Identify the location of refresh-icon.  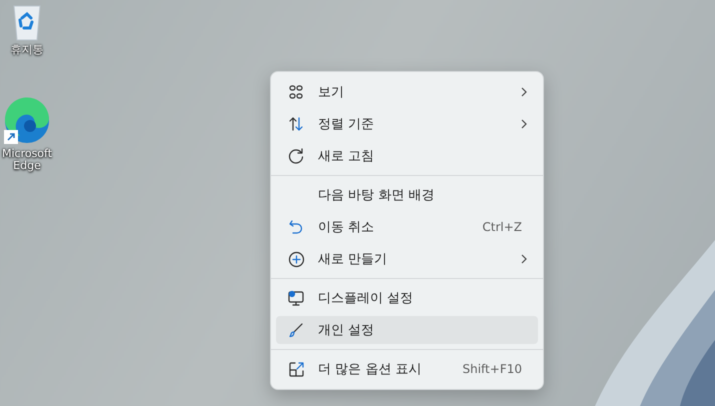
(296, 156).